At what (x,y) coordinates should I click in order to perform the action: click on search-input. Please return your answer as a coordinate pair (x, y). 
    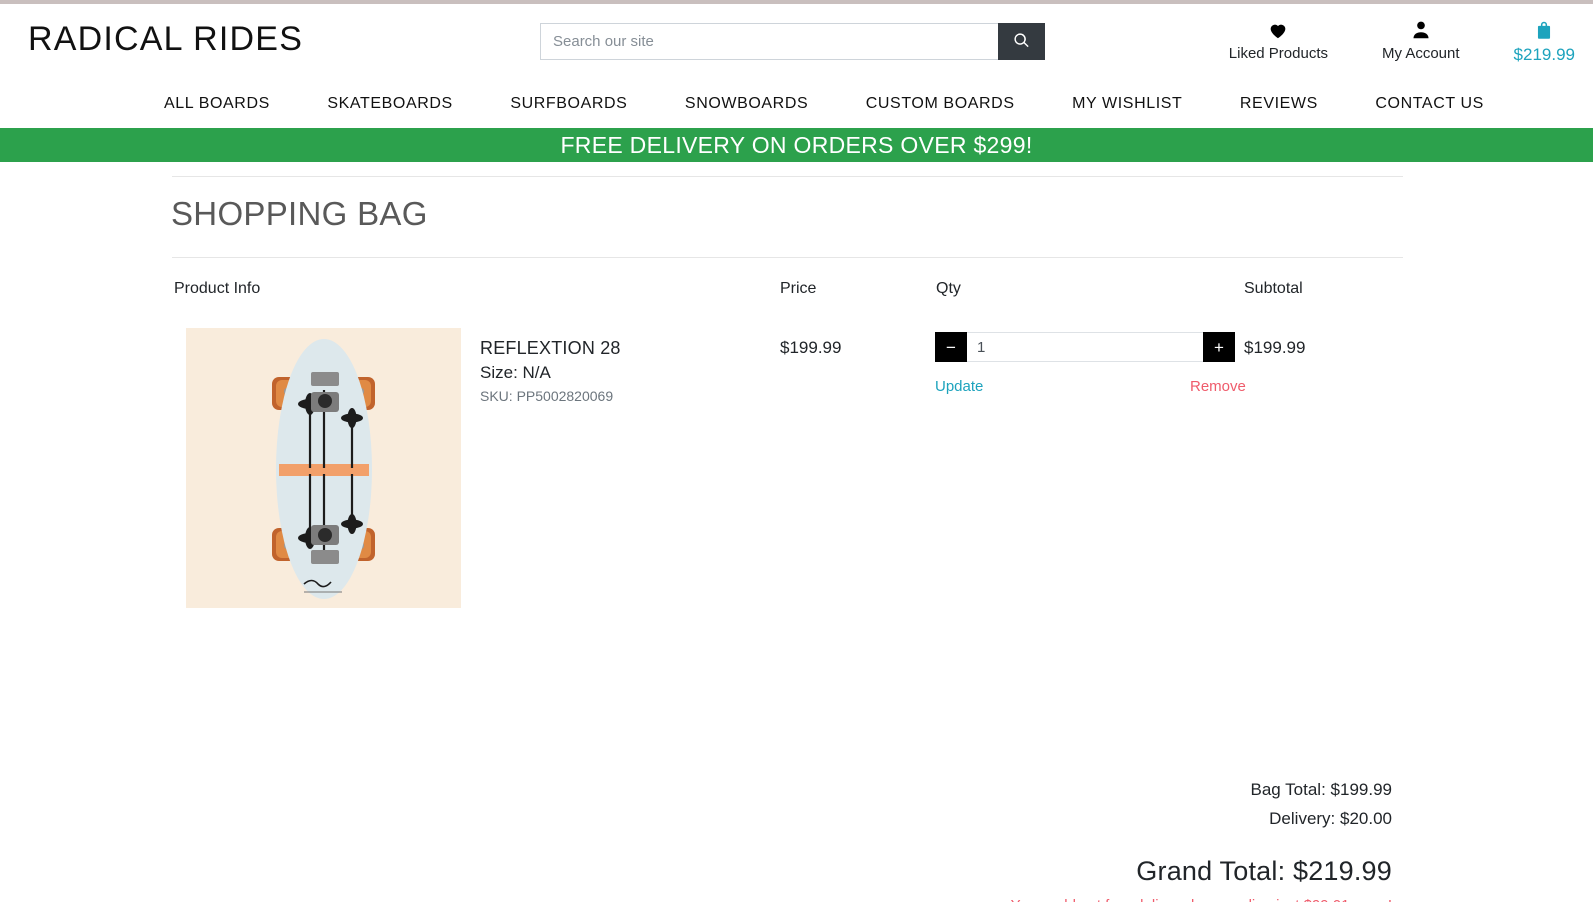
    Looking at the image, I should click on (769, 41).